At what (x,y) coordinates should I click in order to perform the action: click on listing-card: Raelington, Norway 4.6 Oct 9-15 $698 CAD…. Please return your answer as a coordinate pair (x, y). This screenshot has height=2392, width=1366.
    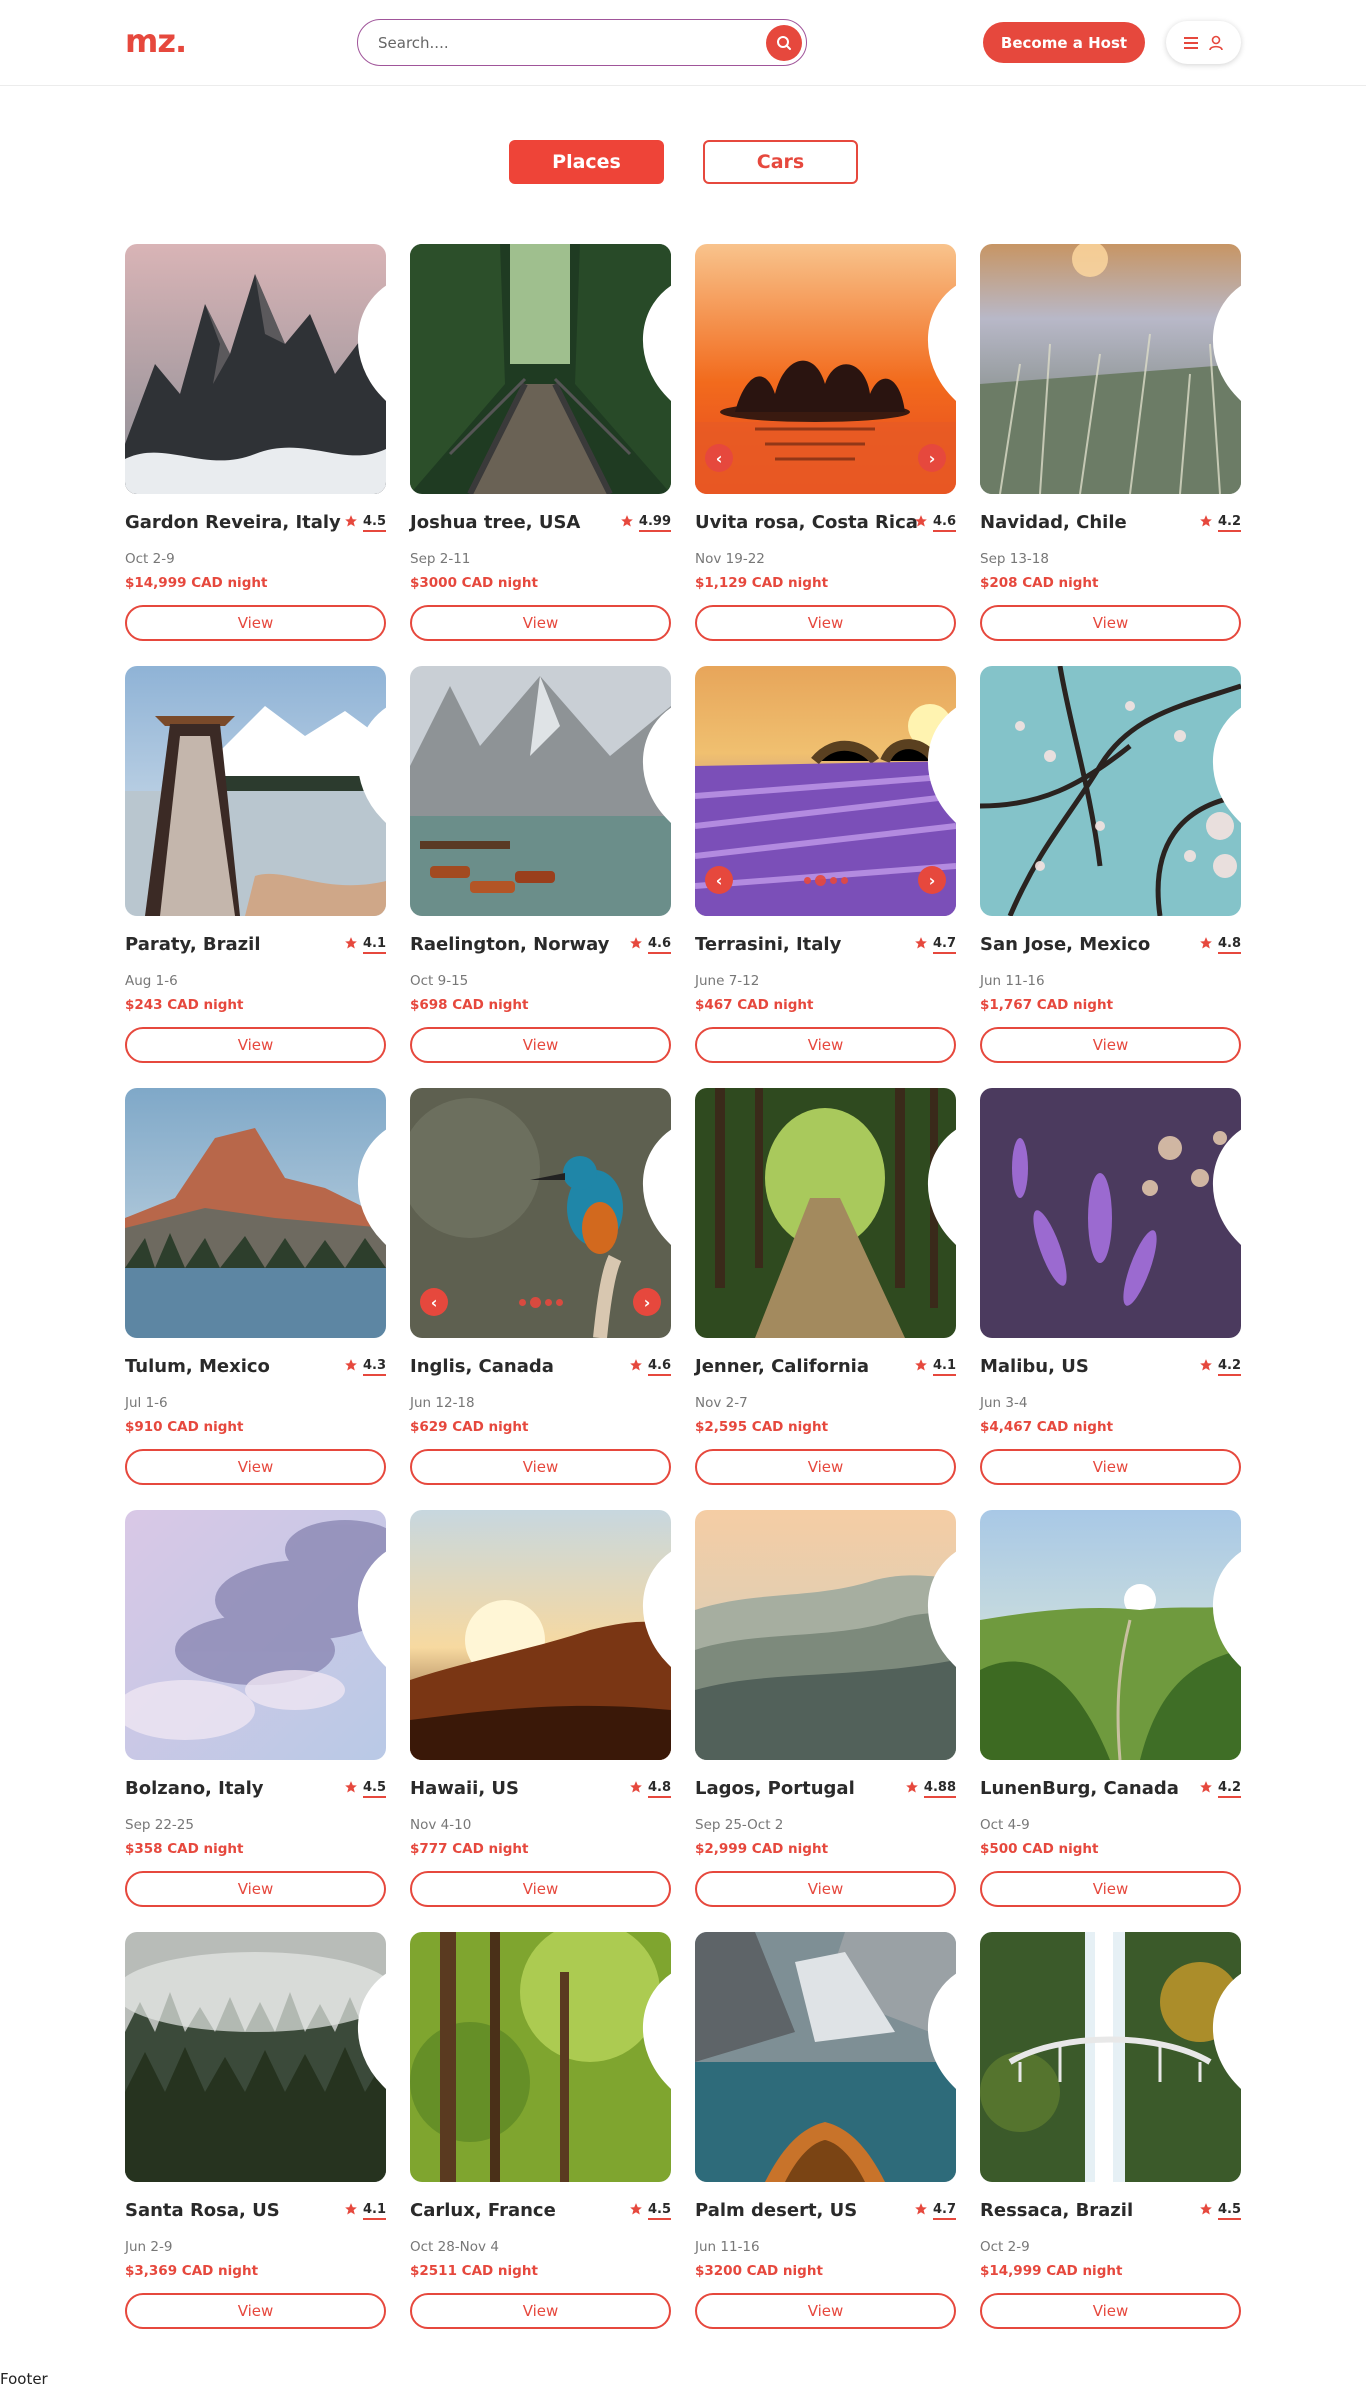
    Looking at the image, I should click on (540, 866).